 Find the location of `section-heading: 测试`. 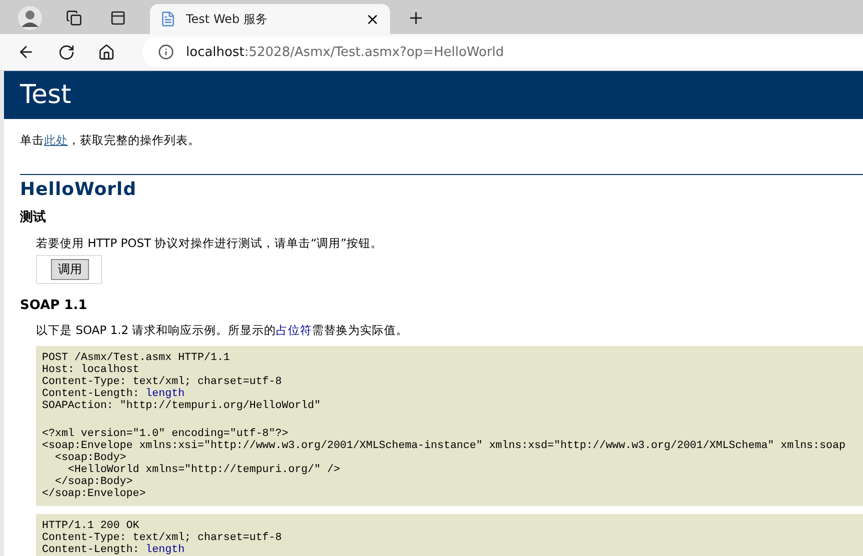

section-heading: 测试 is located at coordinates (33, 217).